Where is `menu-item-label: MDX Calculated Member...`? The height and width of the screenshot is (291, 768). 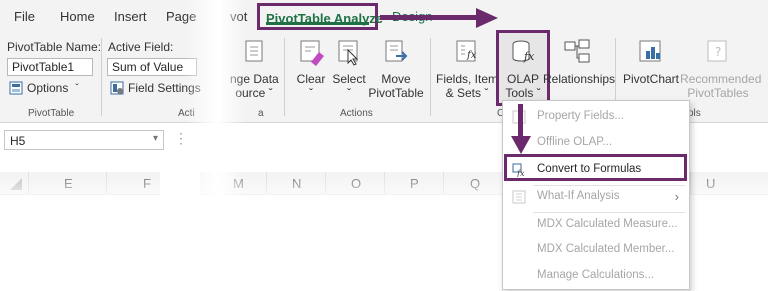 menu-item-label: MDX Calculated Member... is located at coordinates (606, 249).